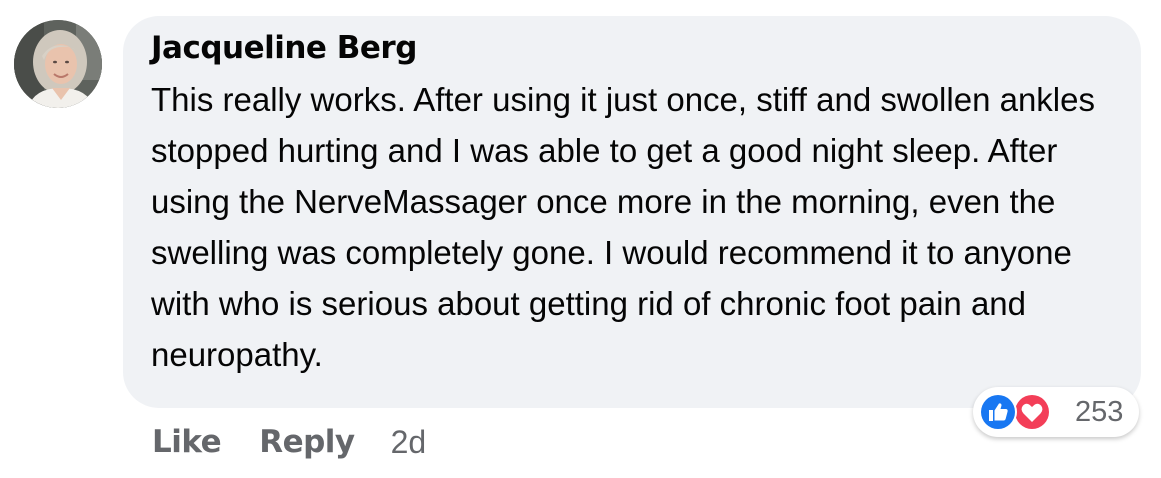 This screenshot has width=1161, height=478. Describe the element at coordinates (1099, 411) in the screenshot. I see `reaction-count: 253` at that location.